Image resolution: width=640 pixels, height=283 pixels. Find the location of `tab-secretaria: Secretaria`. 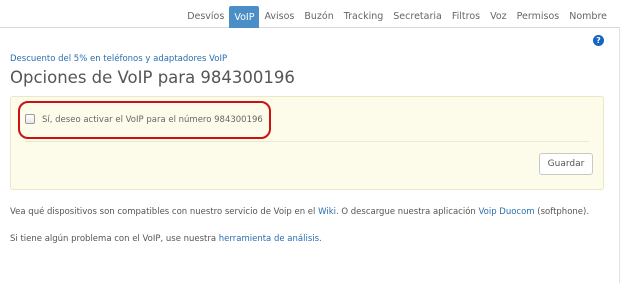

tab-secretaria: Secretaria is located at coordinates (417, 16).